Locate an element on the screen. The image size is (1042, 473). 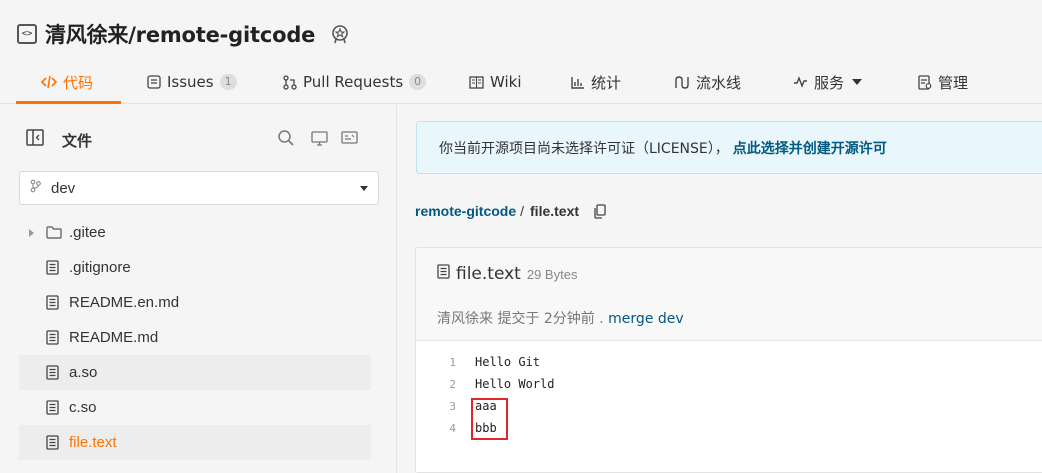
line-number: 3 is located at coordinates (436, 406).